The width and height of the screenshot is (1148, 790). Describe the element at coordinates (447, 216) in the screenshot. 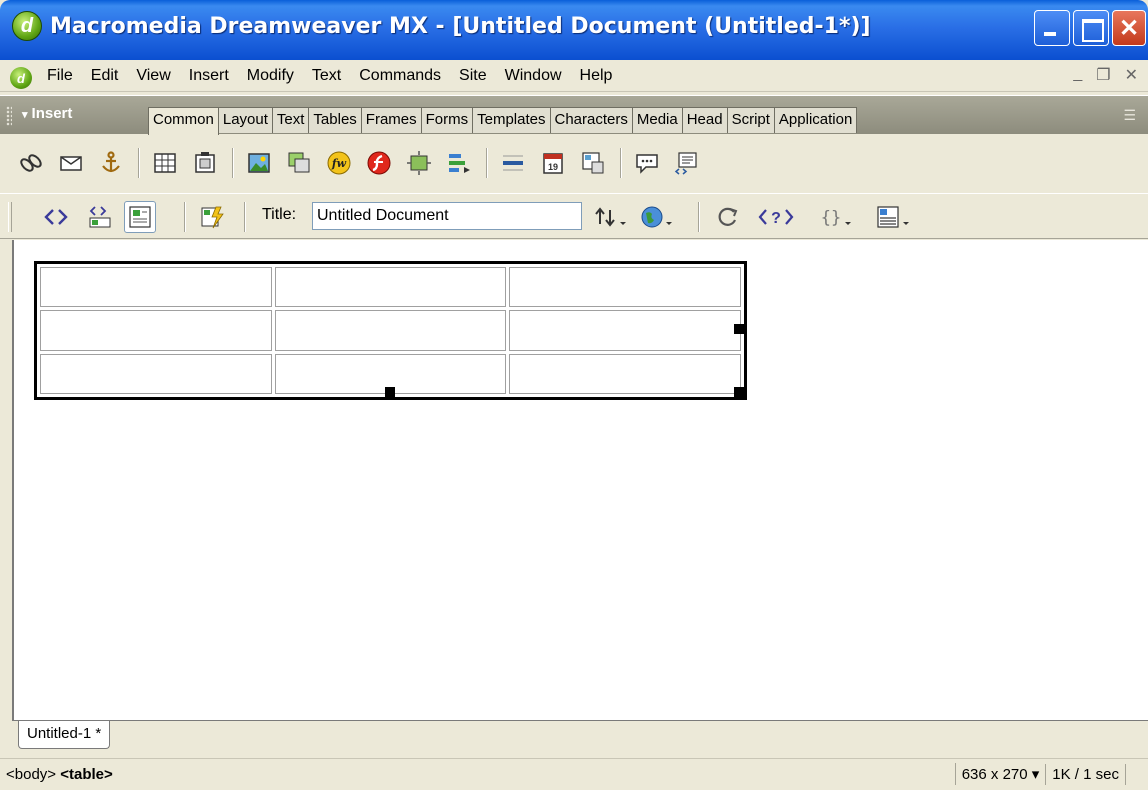

I see `page-title-input` at that location.